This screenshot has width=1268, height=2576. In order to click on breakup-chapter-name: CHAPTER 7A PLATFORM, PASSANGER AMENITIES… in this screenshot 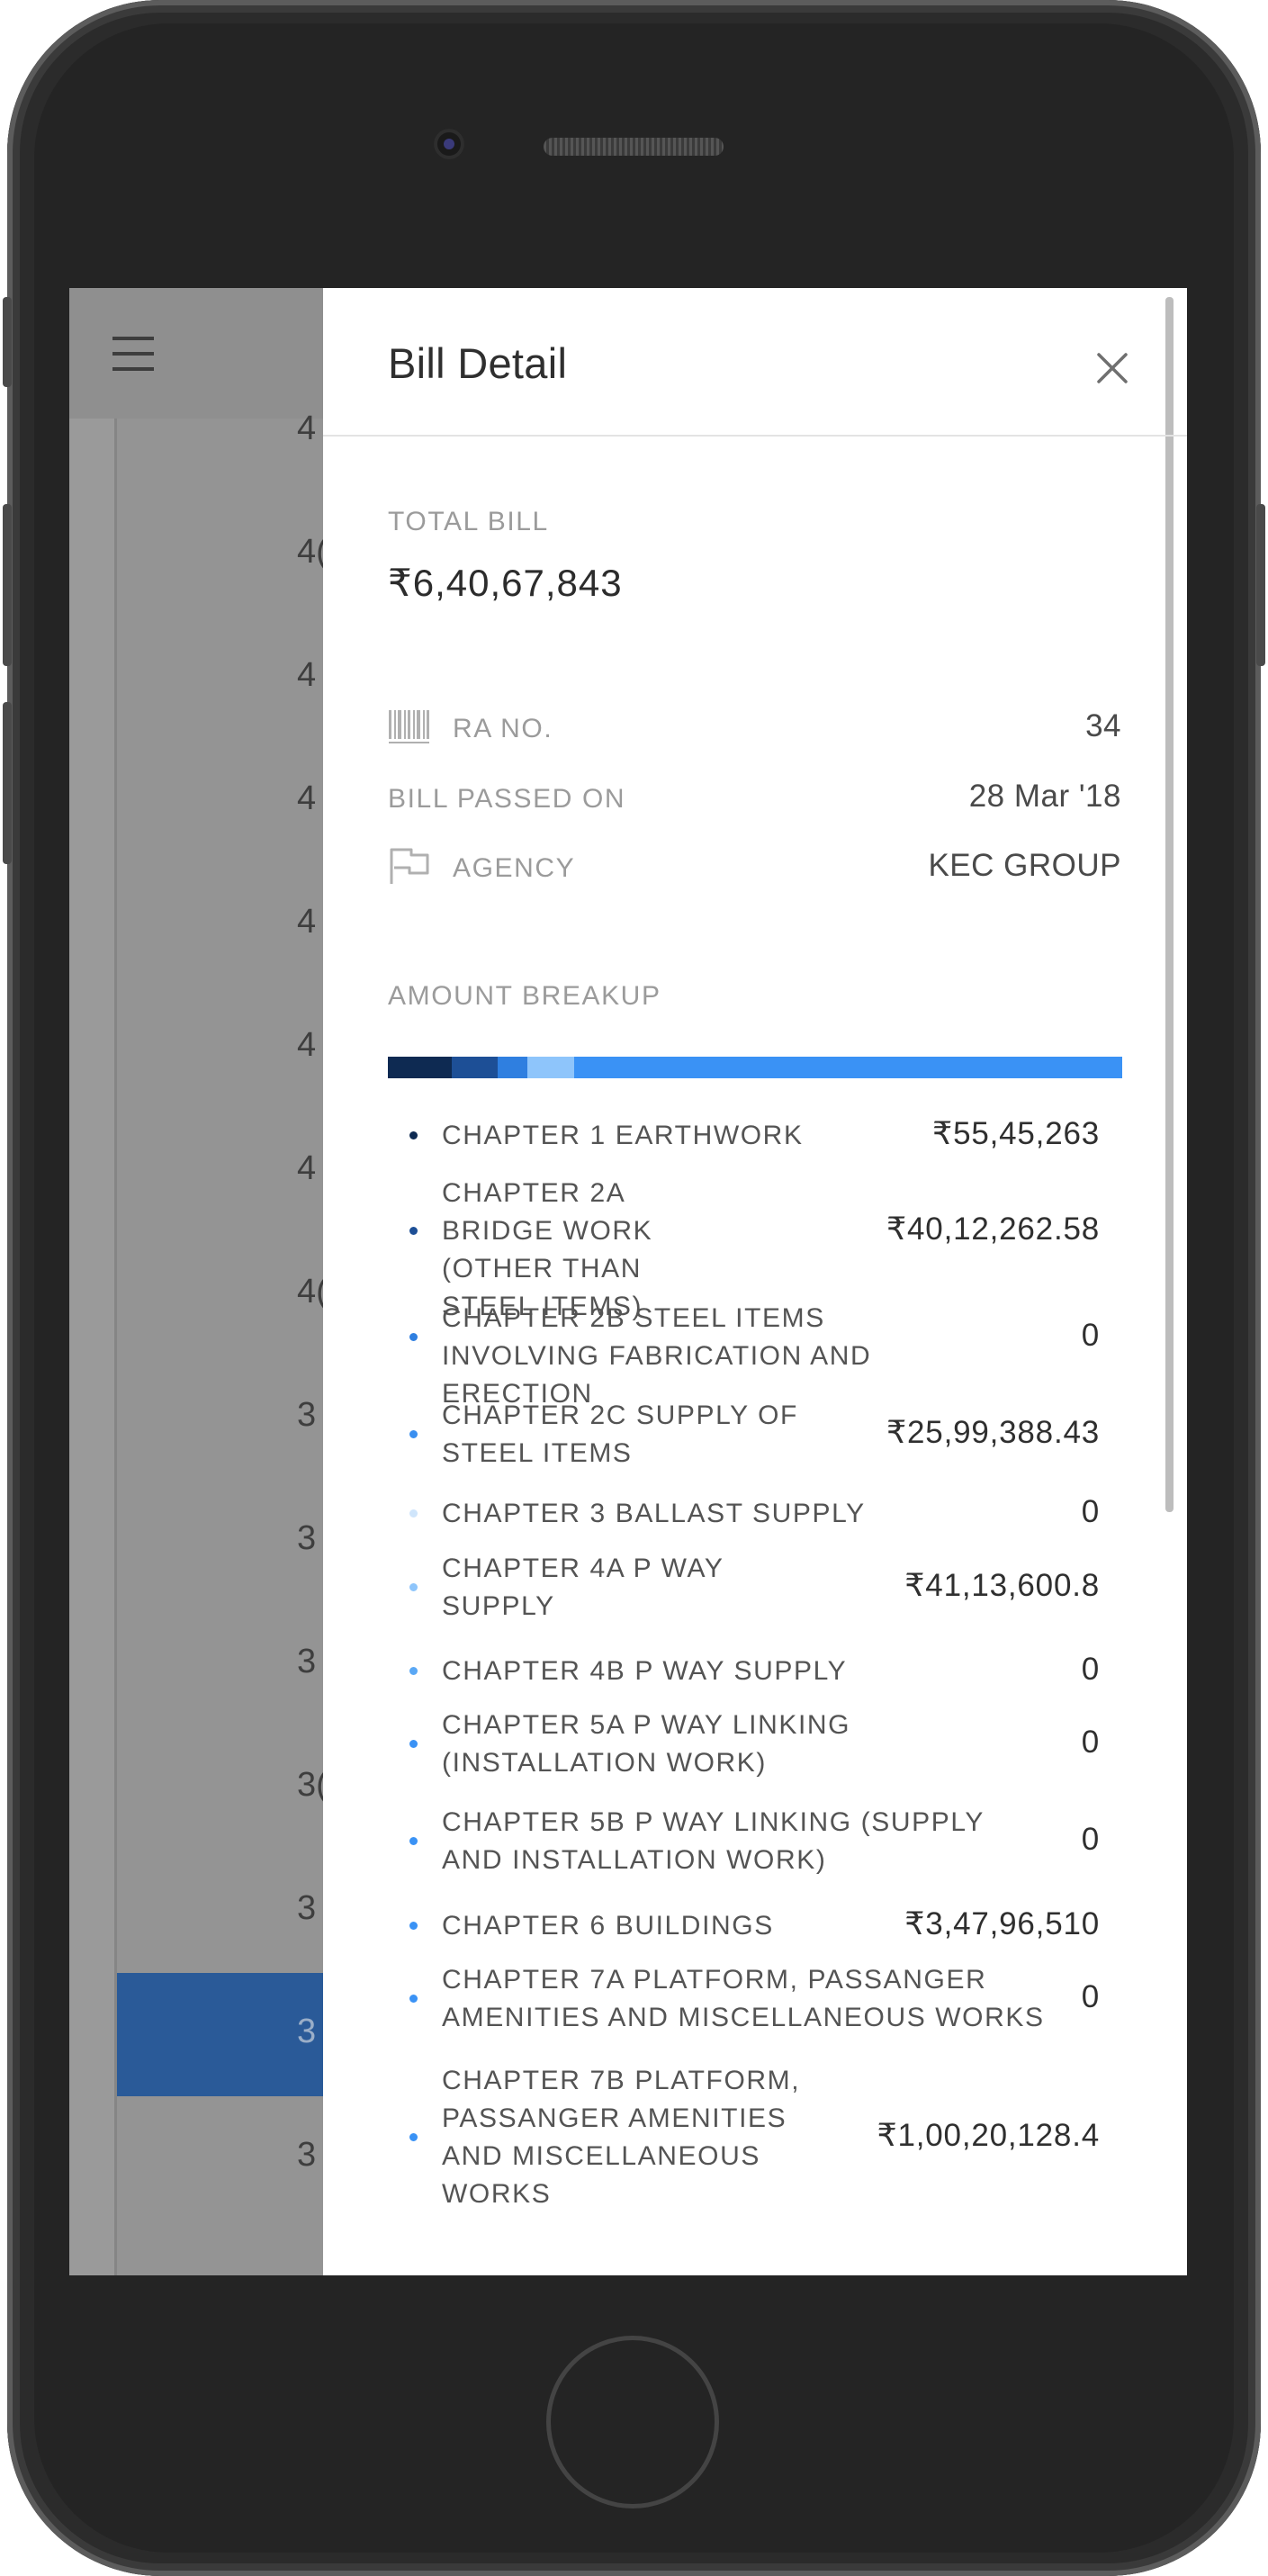, I will do `click(743, 1998)`.